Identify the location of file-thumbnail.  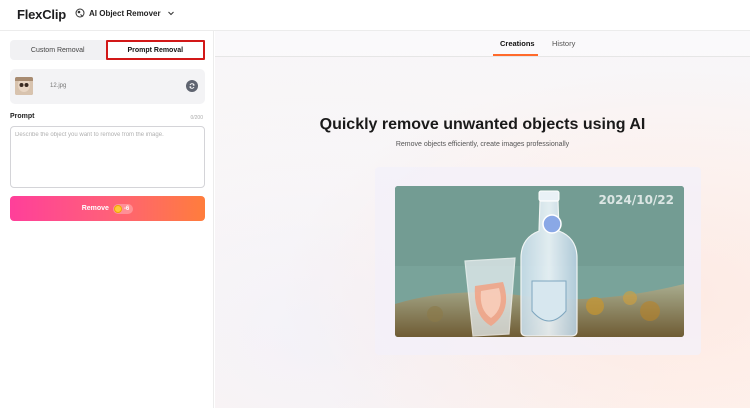
(24, 86).